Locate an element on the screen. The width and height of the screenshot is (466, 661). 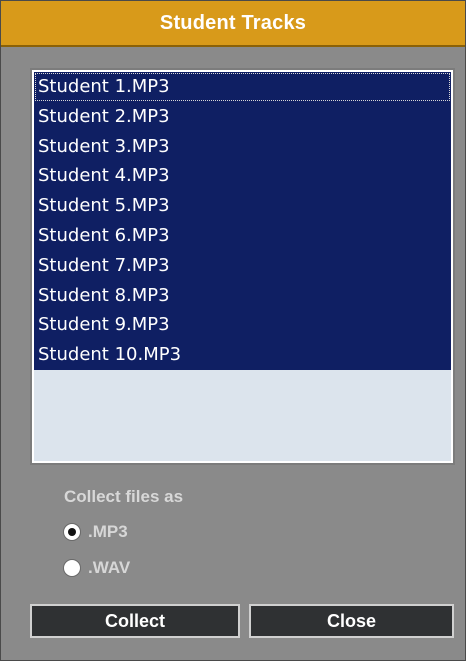
dialog-title-bar: Student Tracks is located at coordinates (233, 24).